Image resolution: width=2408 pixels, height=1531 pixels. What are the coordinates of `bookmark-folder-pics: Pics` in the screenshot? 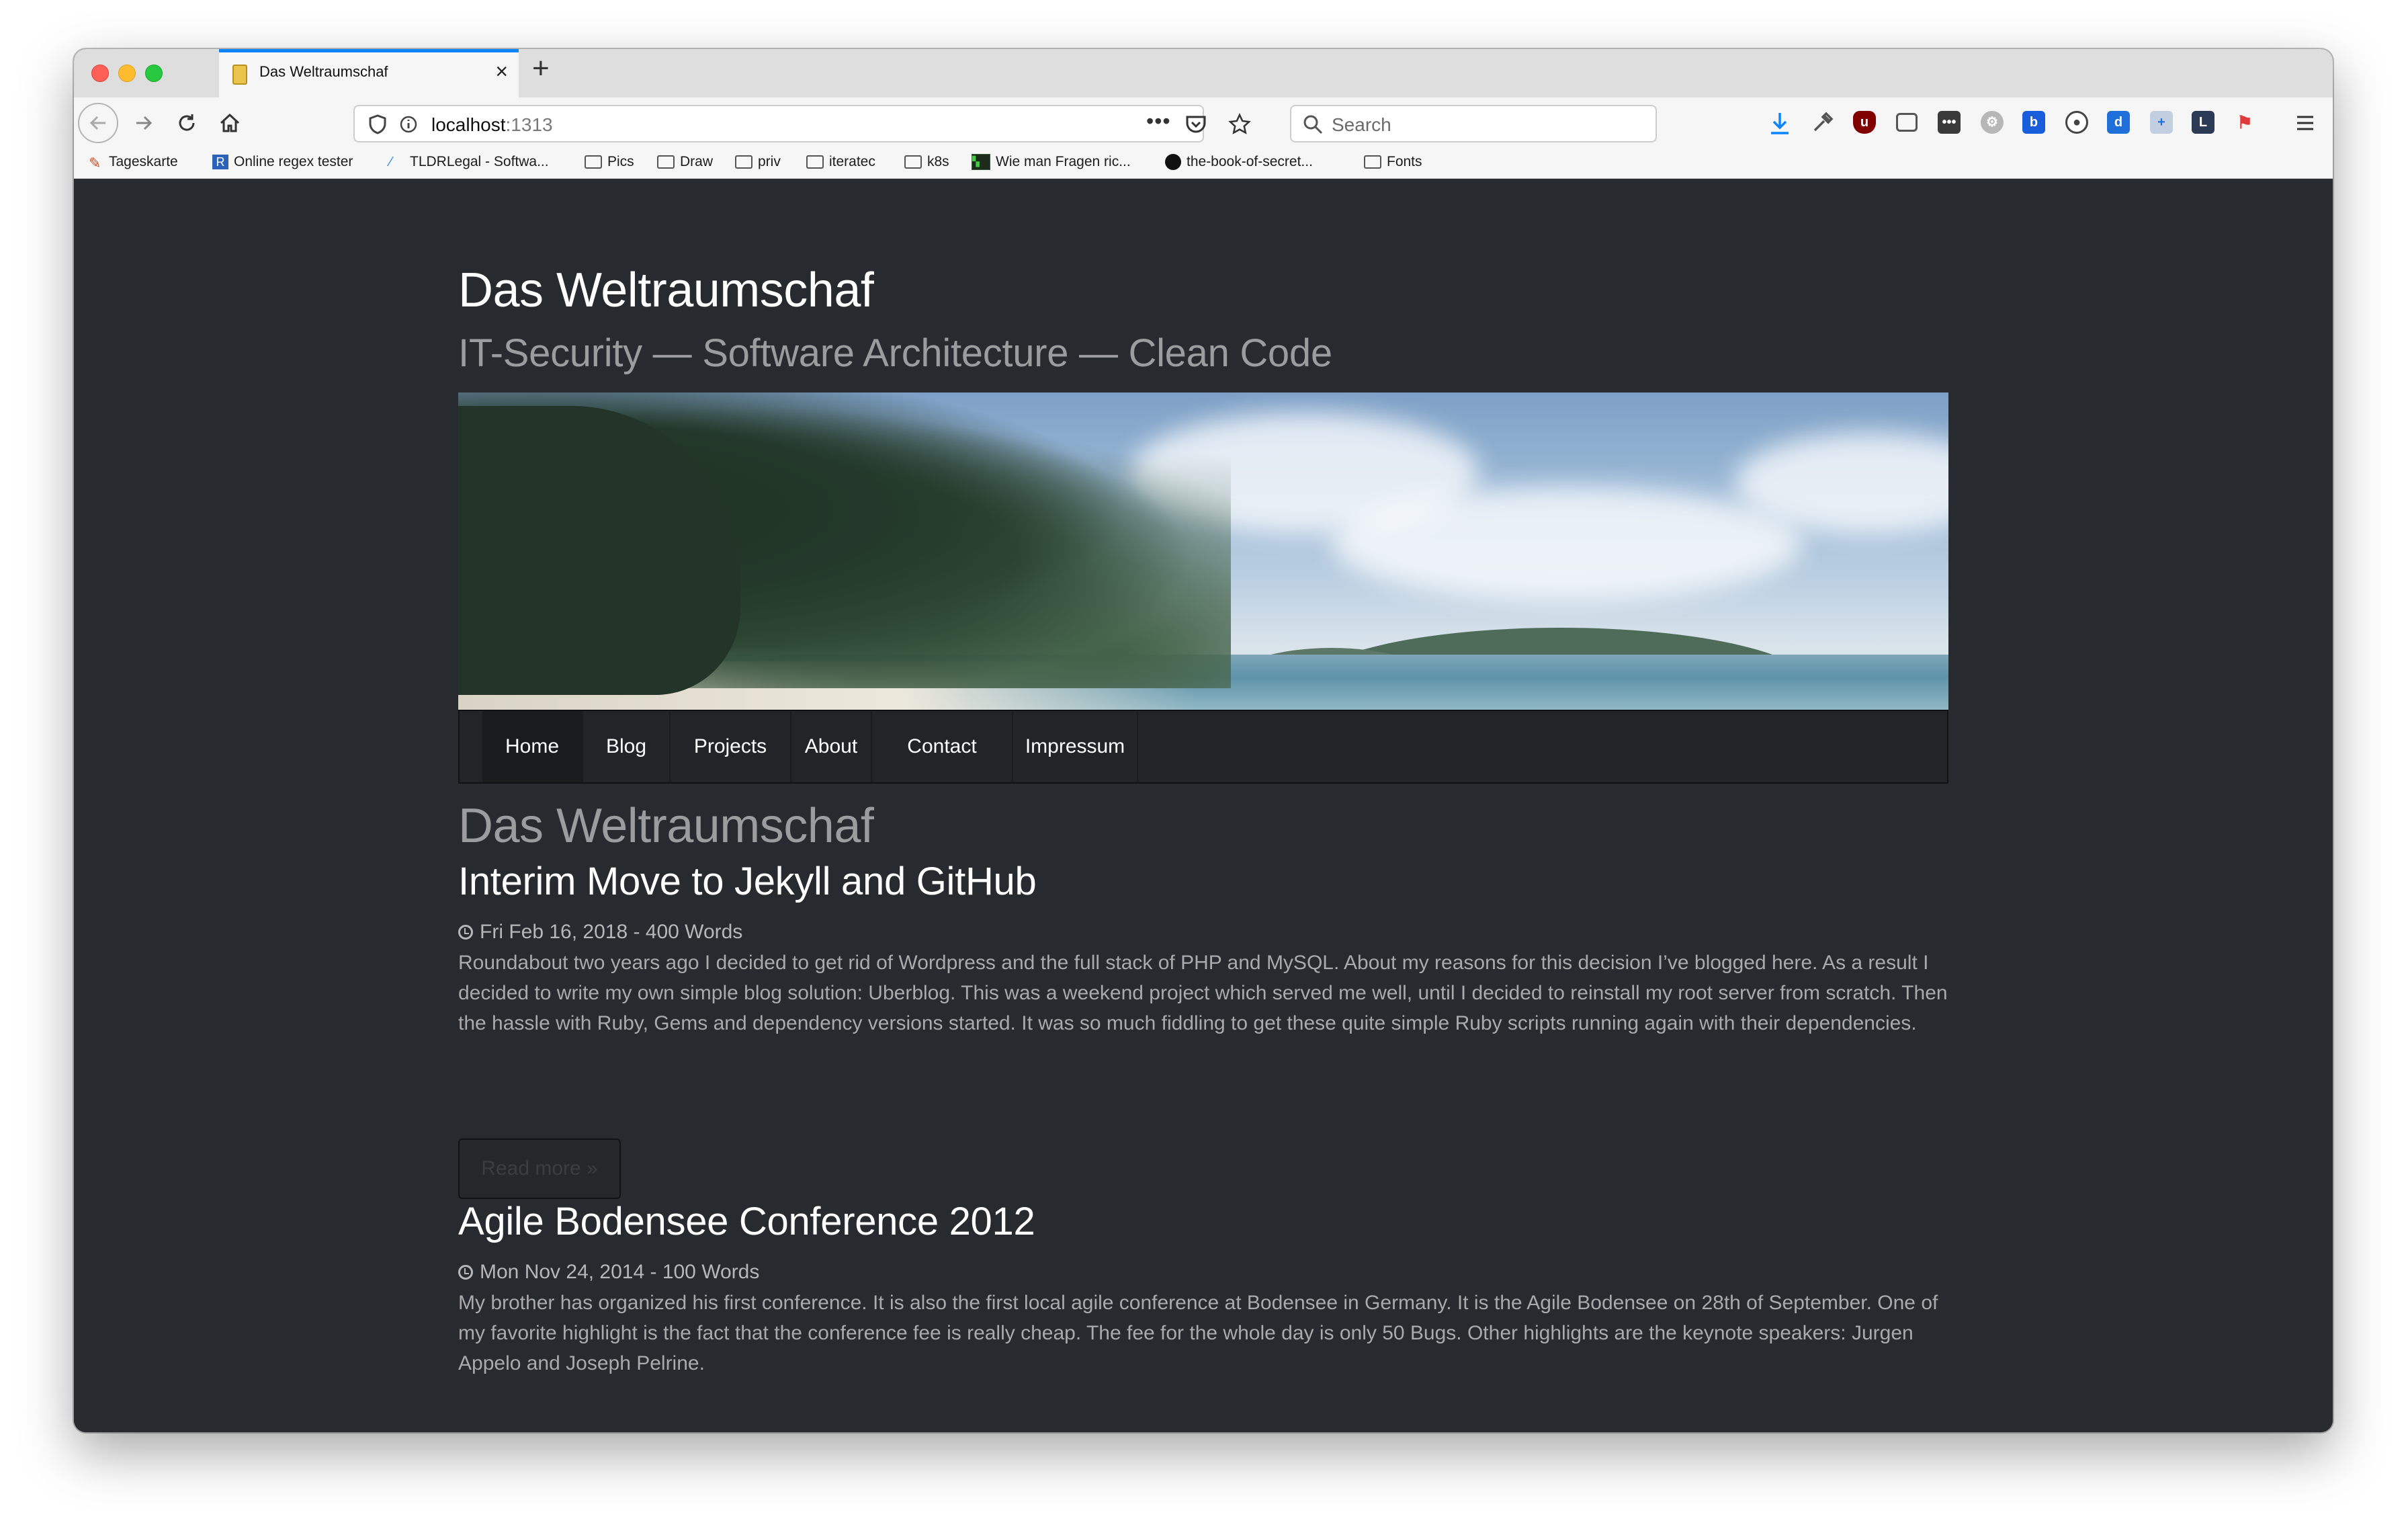 It's located at (609, 162).